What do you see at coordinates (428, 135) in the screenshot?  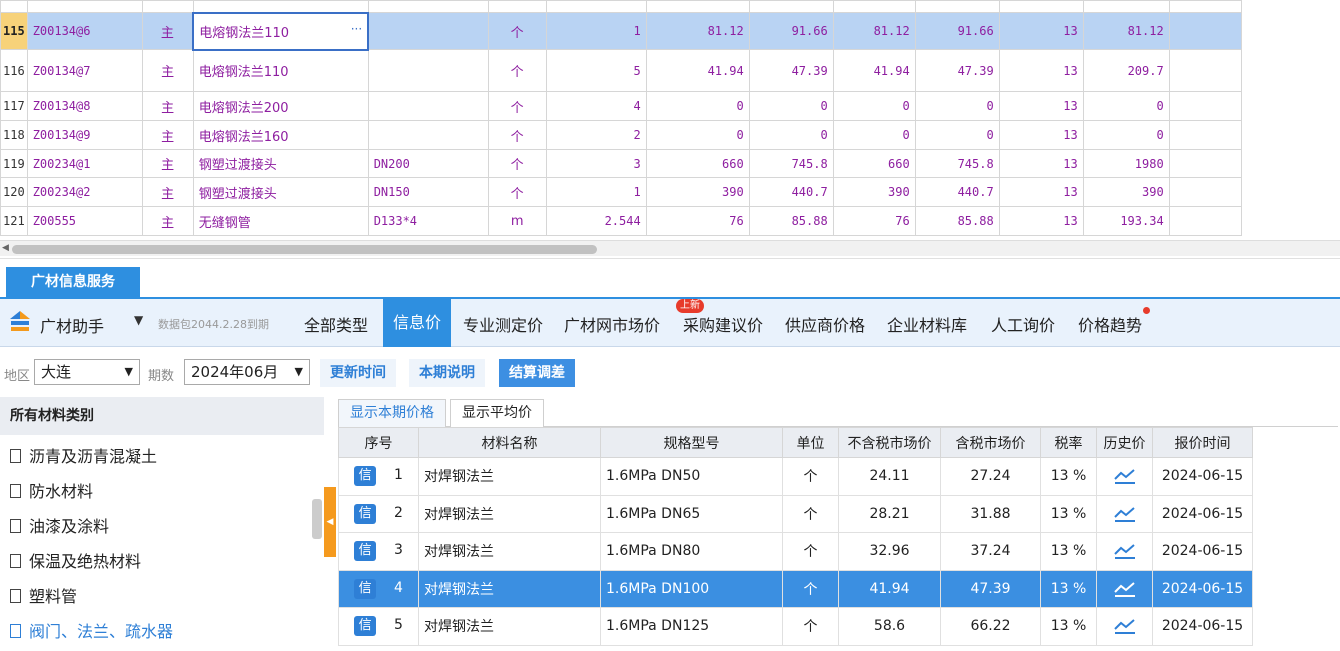 I see `spec-cell` at bounding box center [428, 135].